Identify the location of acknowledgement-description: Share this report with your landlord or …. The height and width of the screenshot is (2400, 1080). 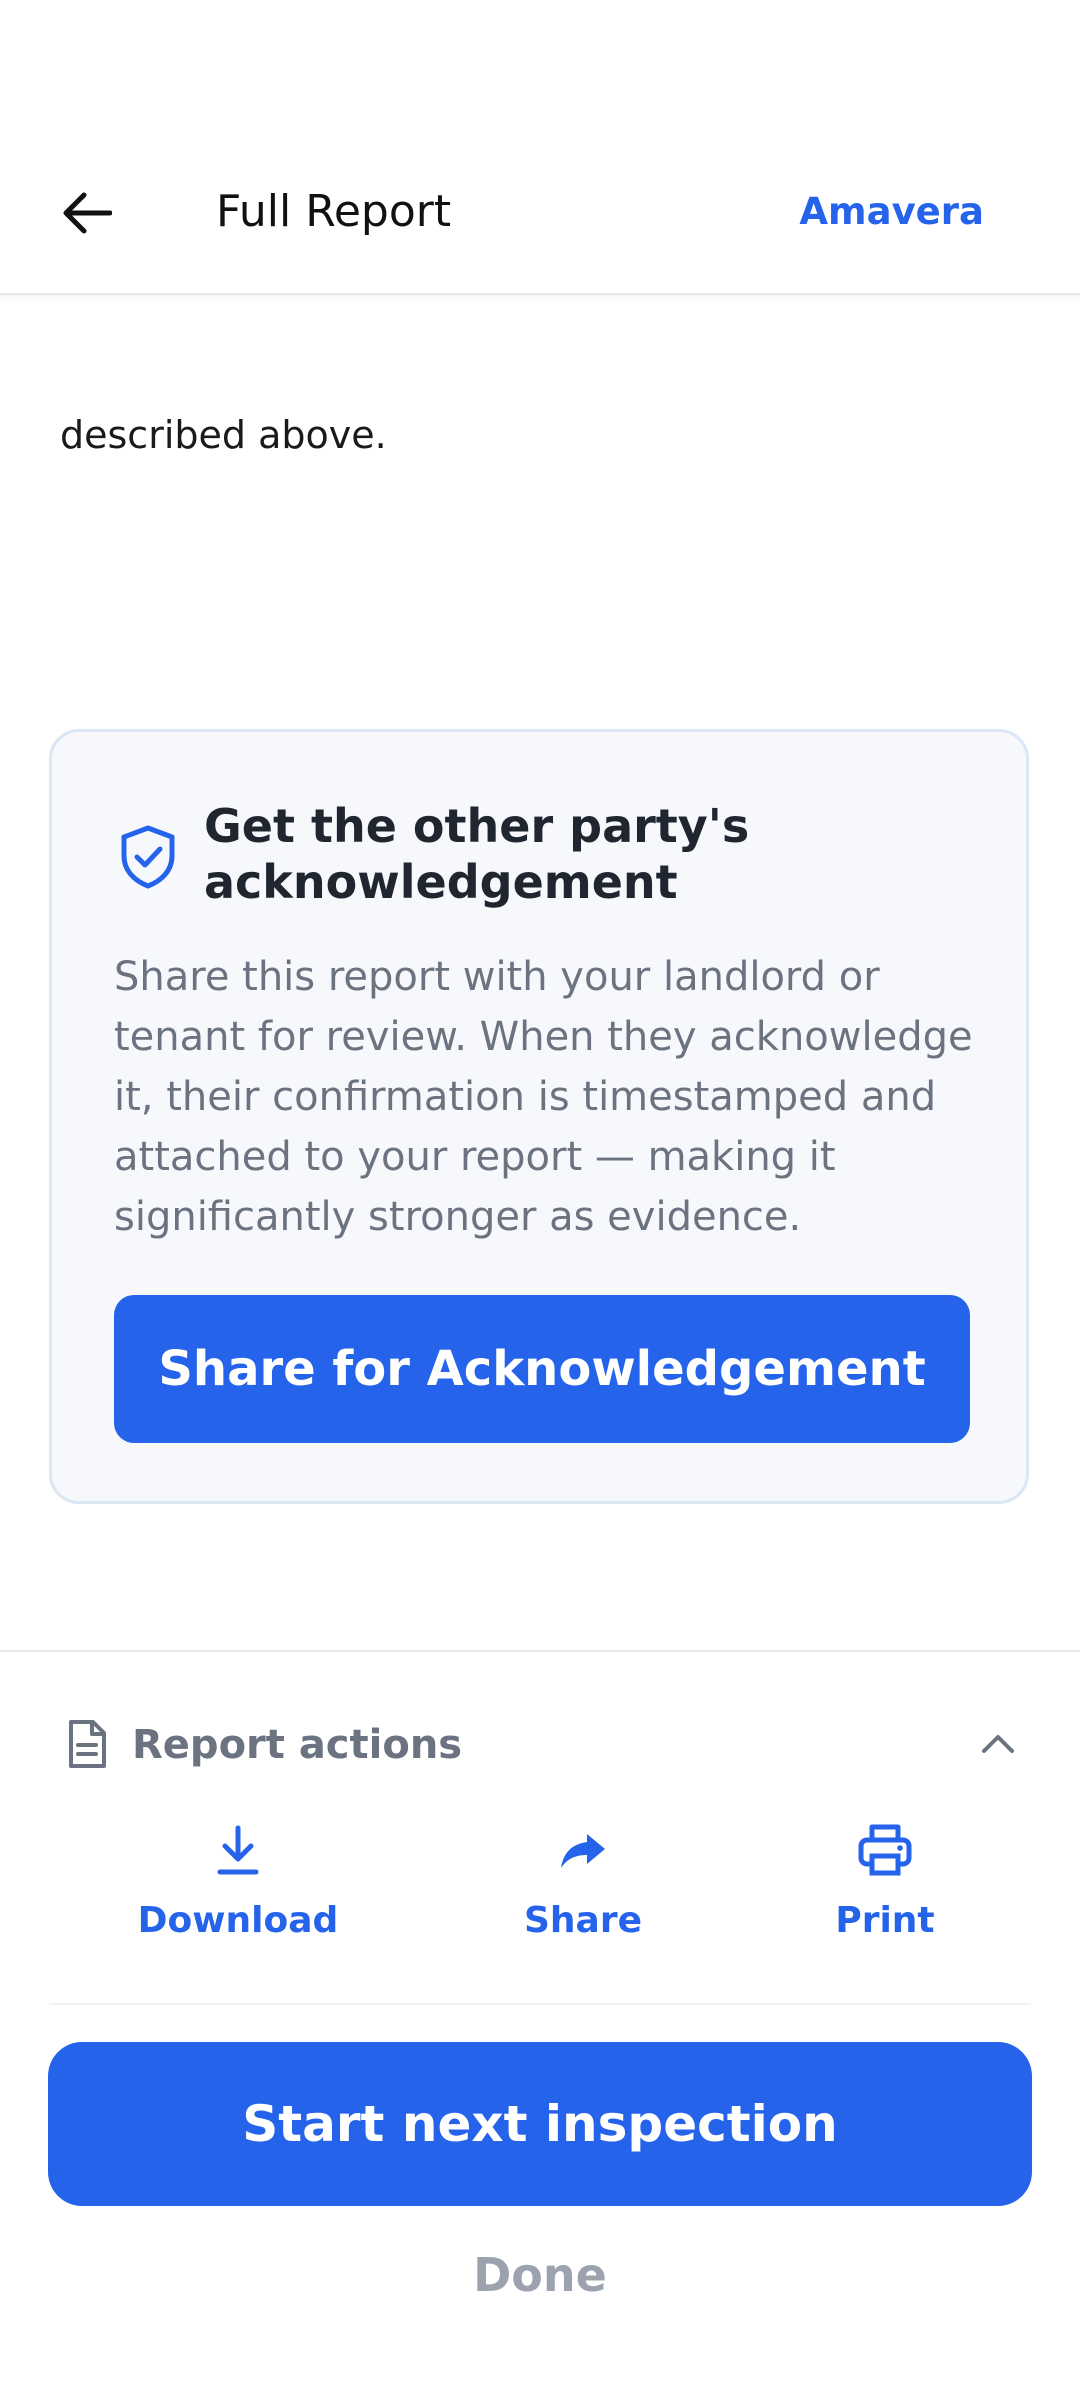
(543, 1097).